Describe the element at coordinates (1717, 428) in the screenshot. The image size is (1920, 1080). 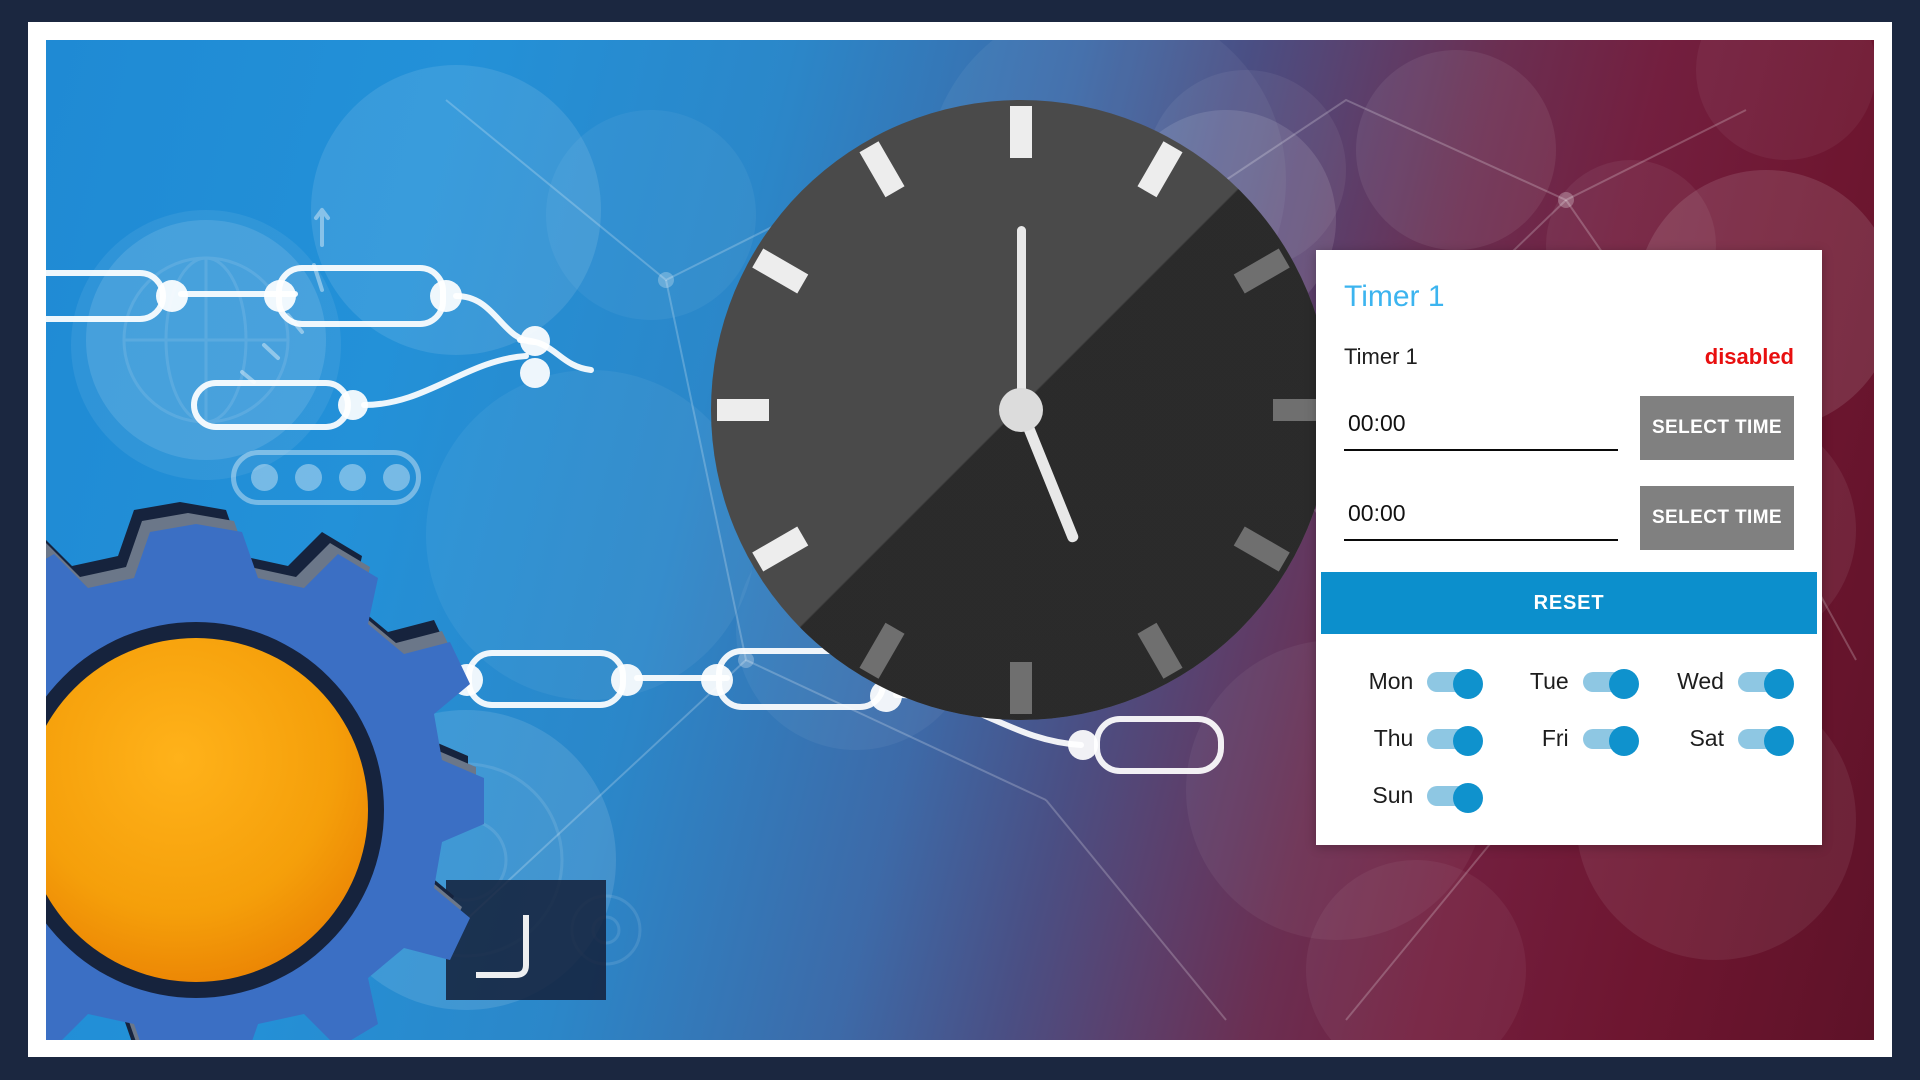
I see `select-start-time-button: SELECT TIME` at that location.